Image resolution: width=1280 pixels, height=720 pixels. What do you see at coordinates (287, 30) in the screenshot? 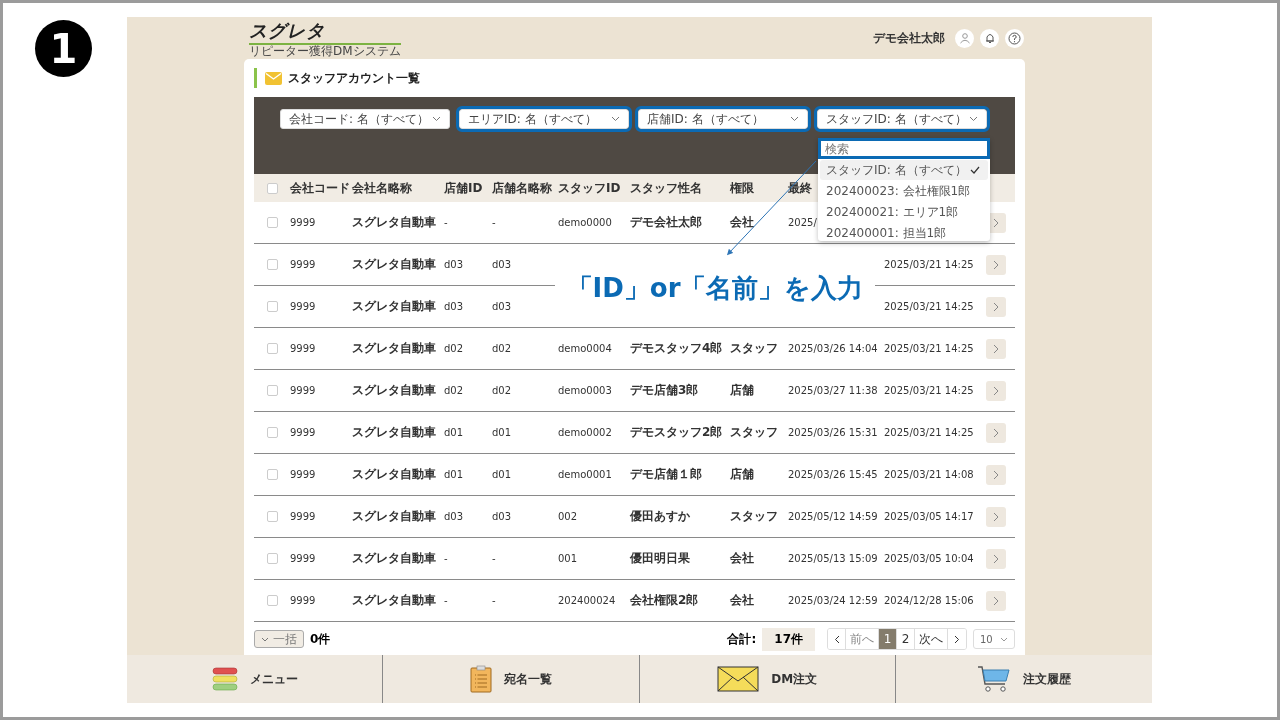
I see `logo: スグレタ` at bounding box center [287, 30].